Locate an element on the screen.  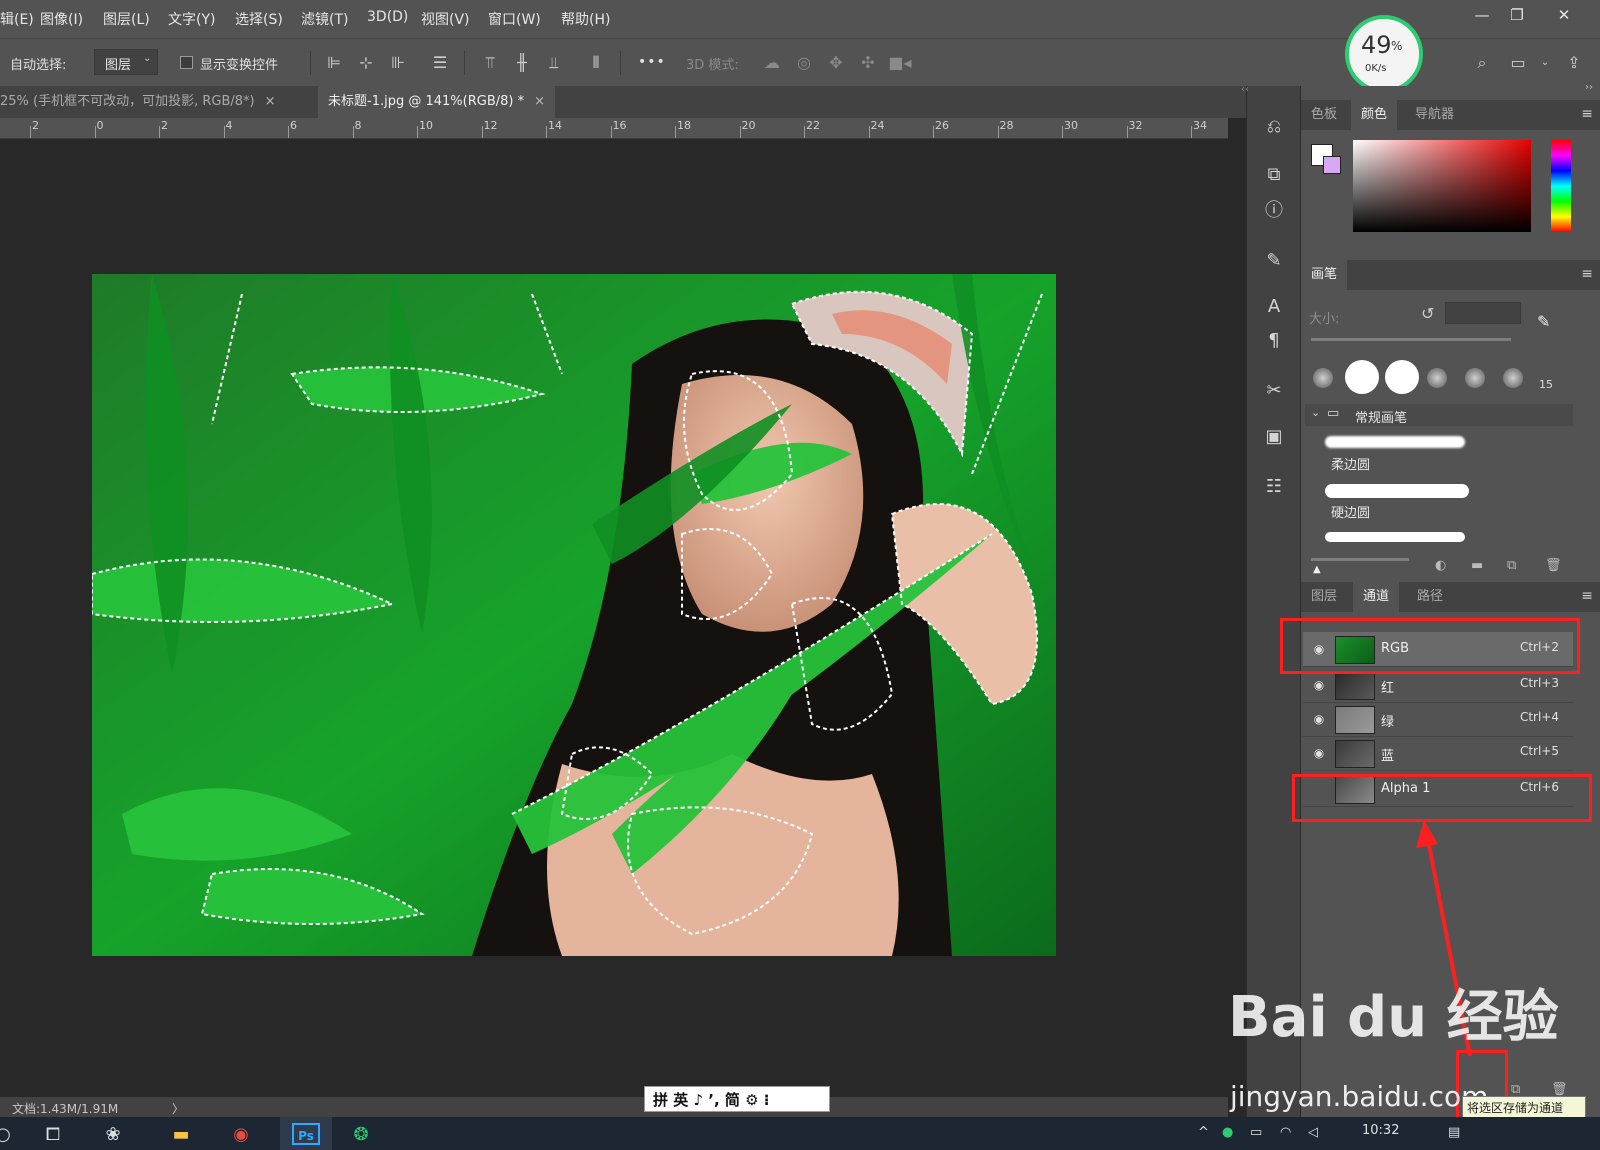
brush-size-slider is located at coordinates (1411, 339).